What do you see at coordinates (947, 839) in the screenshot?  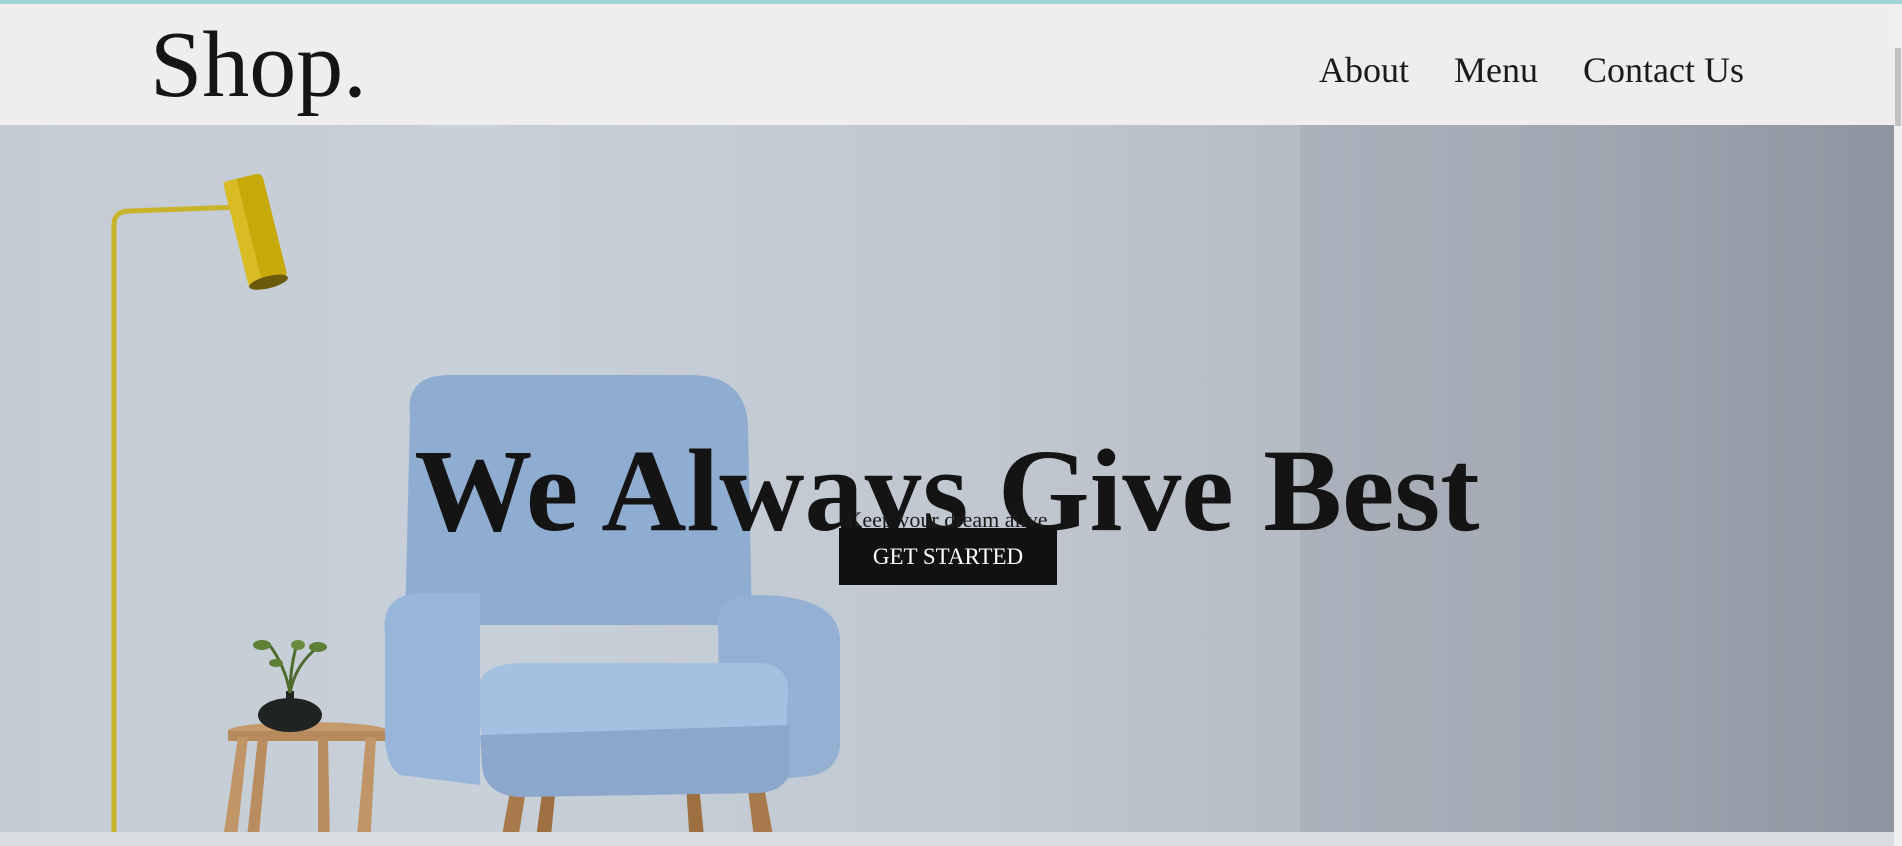 I see `hero-floor` at bounding box center [947, 839].